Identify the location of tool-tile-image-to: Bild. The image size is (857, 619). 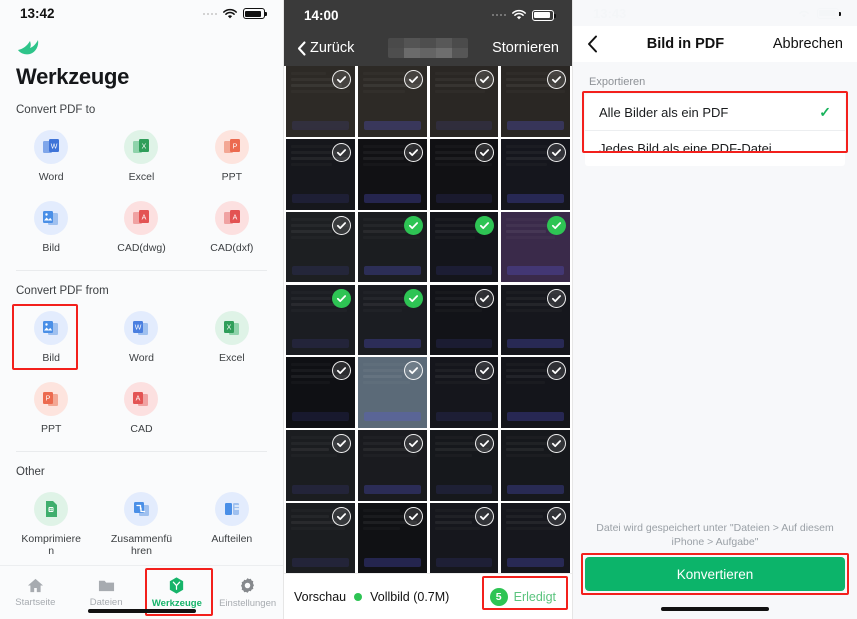
(51, 228).